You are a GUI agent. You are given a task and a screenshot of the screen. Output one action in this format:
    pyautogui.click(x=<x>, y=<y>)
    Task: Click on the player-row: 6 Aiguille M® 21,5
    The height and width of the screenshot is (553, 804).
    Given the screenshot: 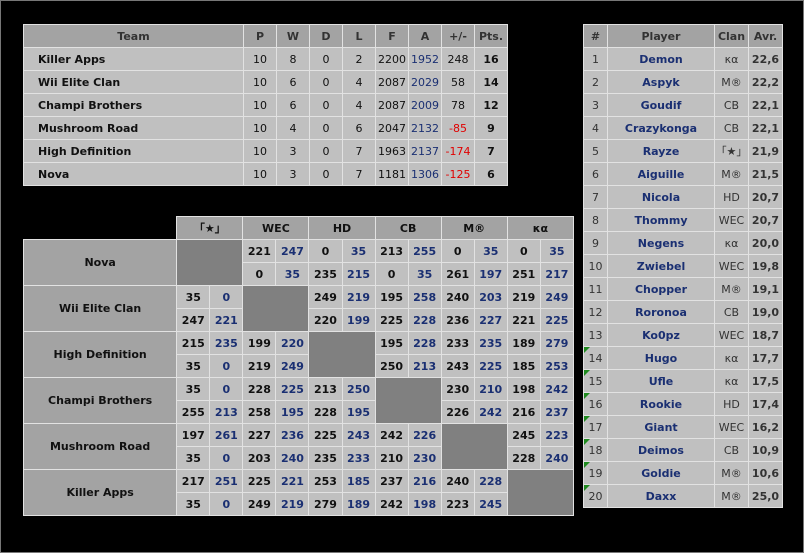 What is the action you would take?
    pyautogui.click(x=683, y=174)
    